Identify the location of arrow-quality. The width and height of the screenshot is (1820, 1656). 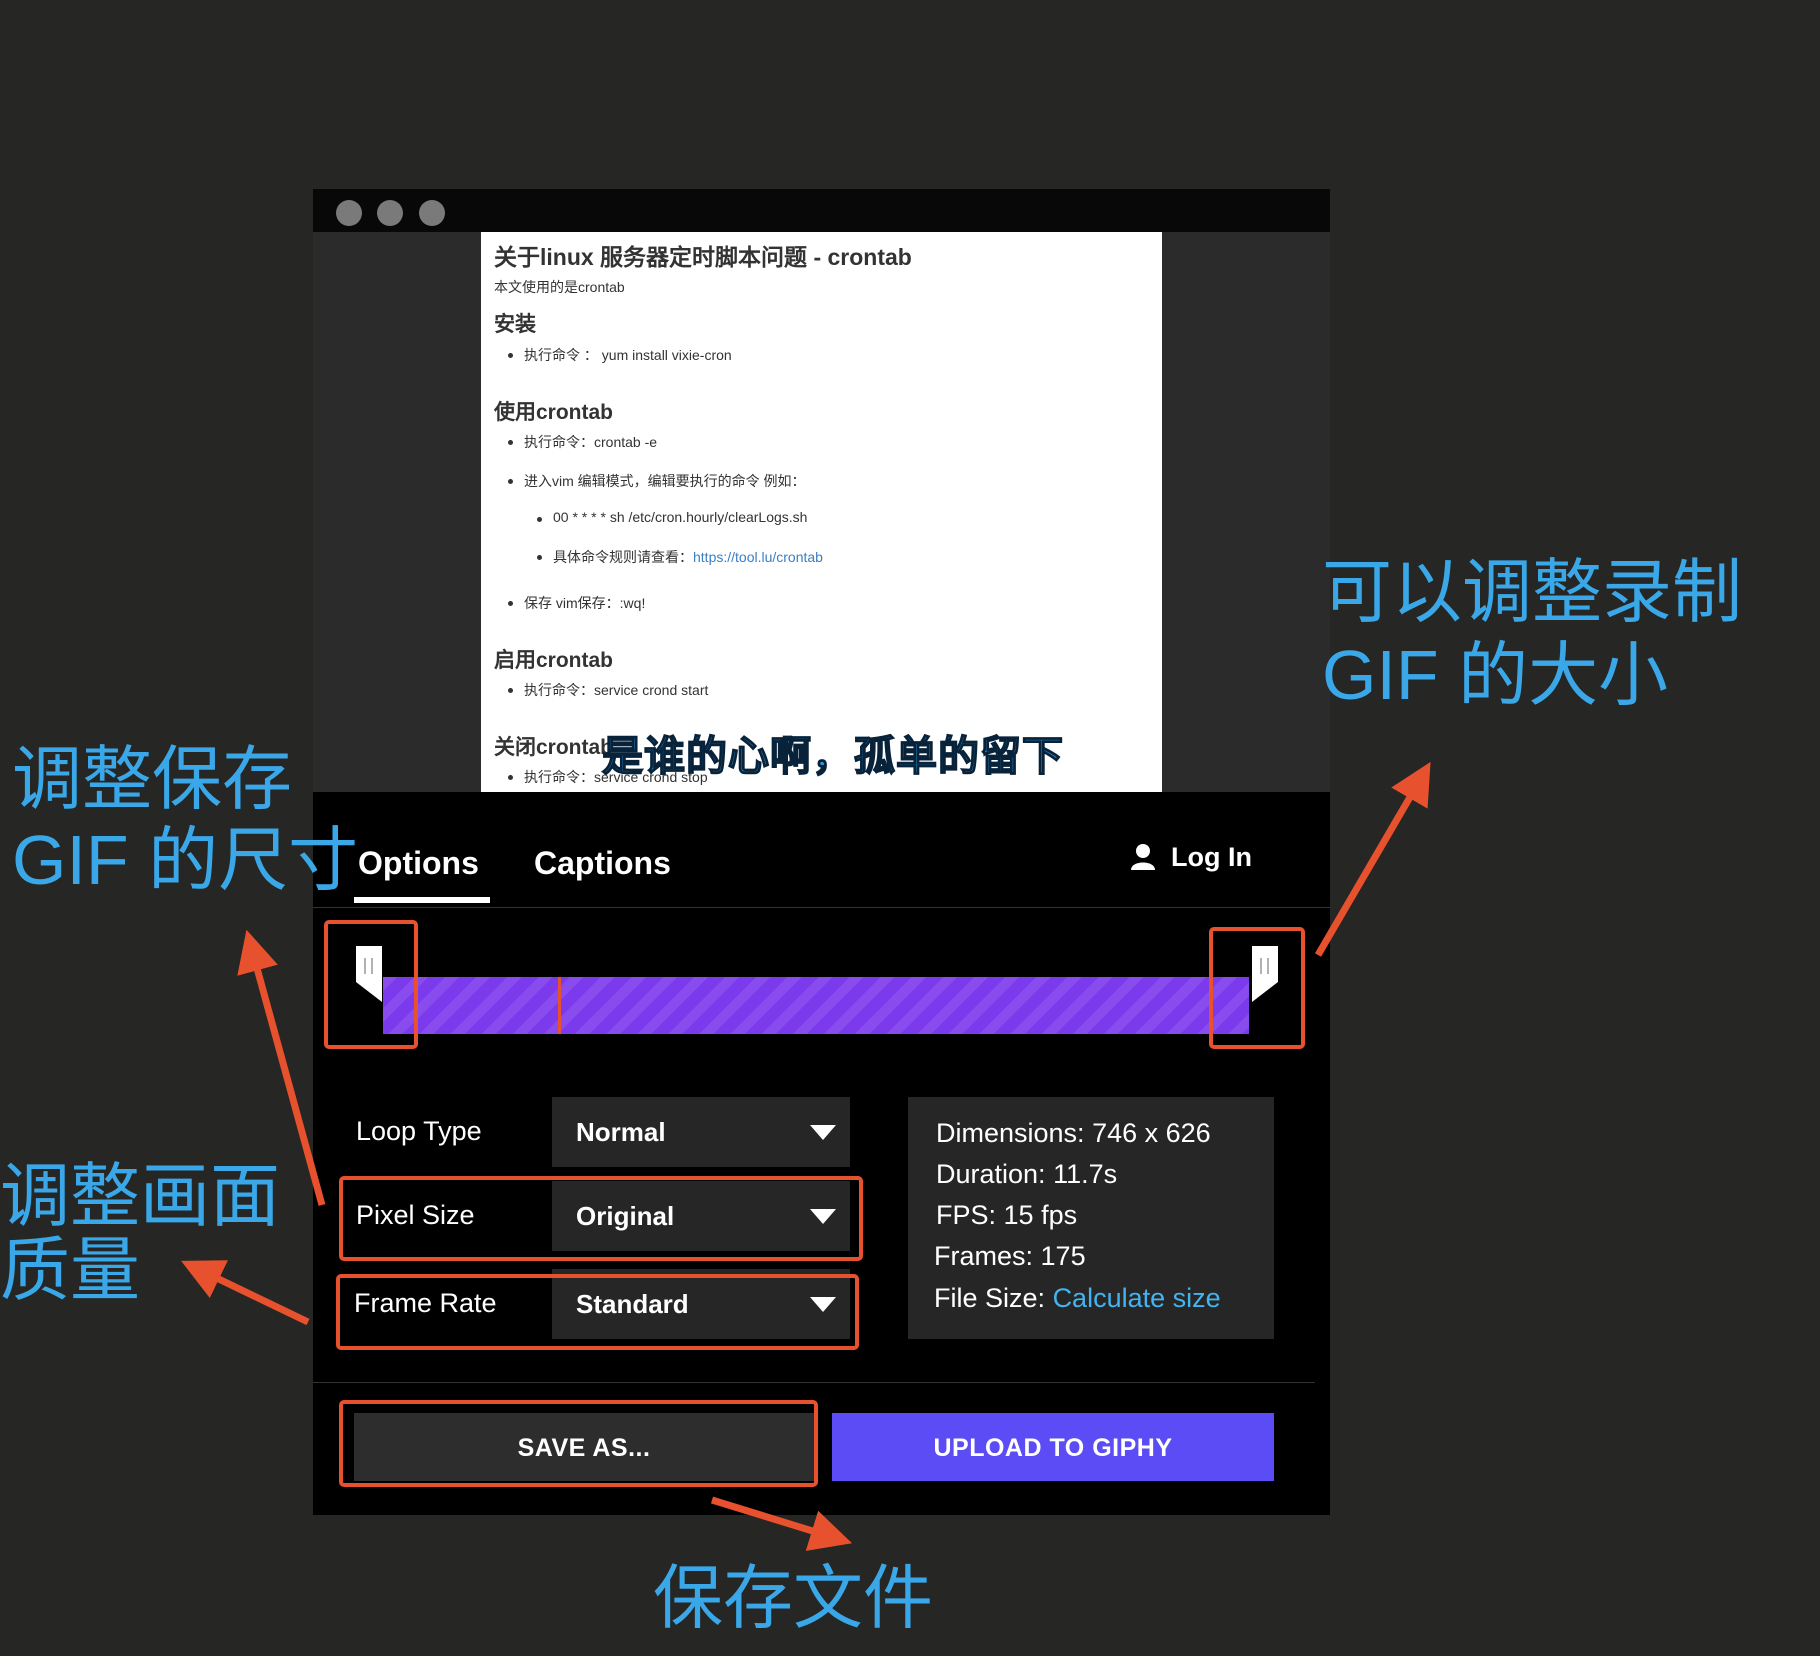
(245, 1293).